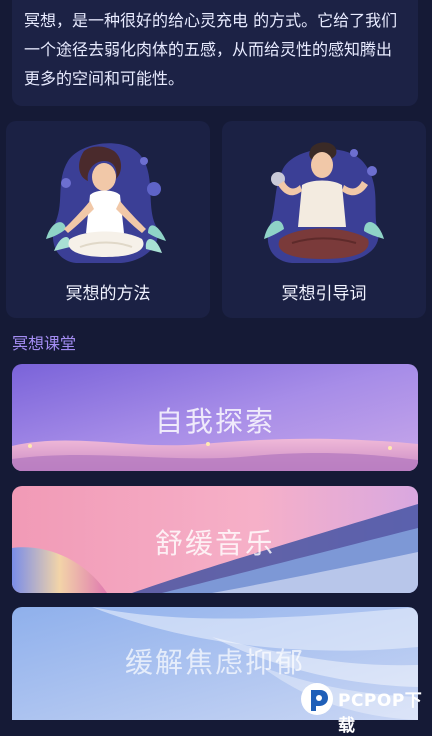 This screenshot has width=432, height=736. What do you see at coordinates (44, 343) in the screenshot?
I see `section-title: 冥想课堂` at bounding box center [44, 343].